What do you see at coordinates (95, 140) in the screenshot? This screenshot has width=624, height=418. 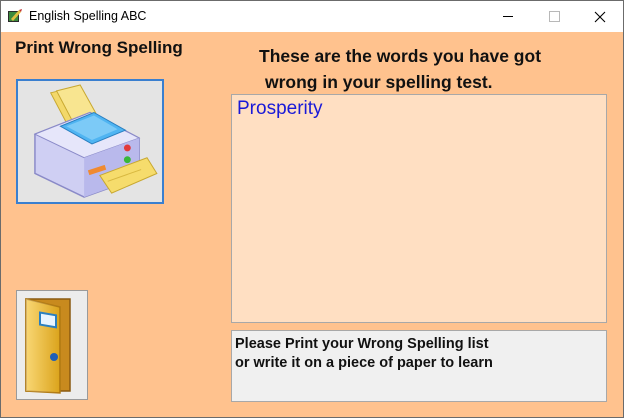 I see `printer-icon` at bounding box center [95, 140].